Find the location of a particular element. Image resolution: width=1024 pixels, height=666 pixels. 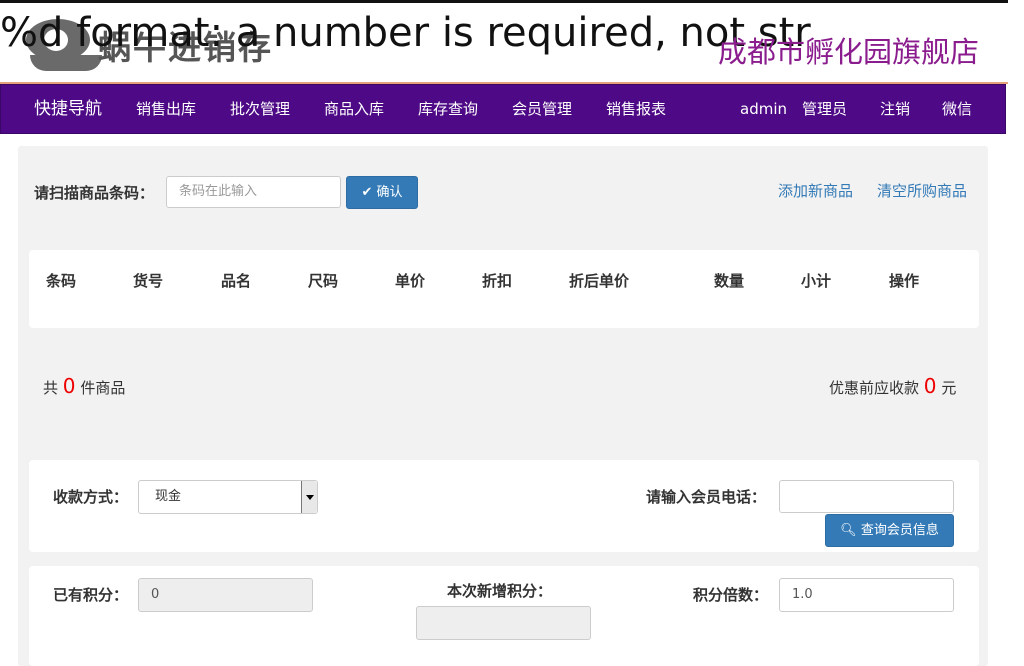

chevron-down-icon is located at coordinates (309, 497).